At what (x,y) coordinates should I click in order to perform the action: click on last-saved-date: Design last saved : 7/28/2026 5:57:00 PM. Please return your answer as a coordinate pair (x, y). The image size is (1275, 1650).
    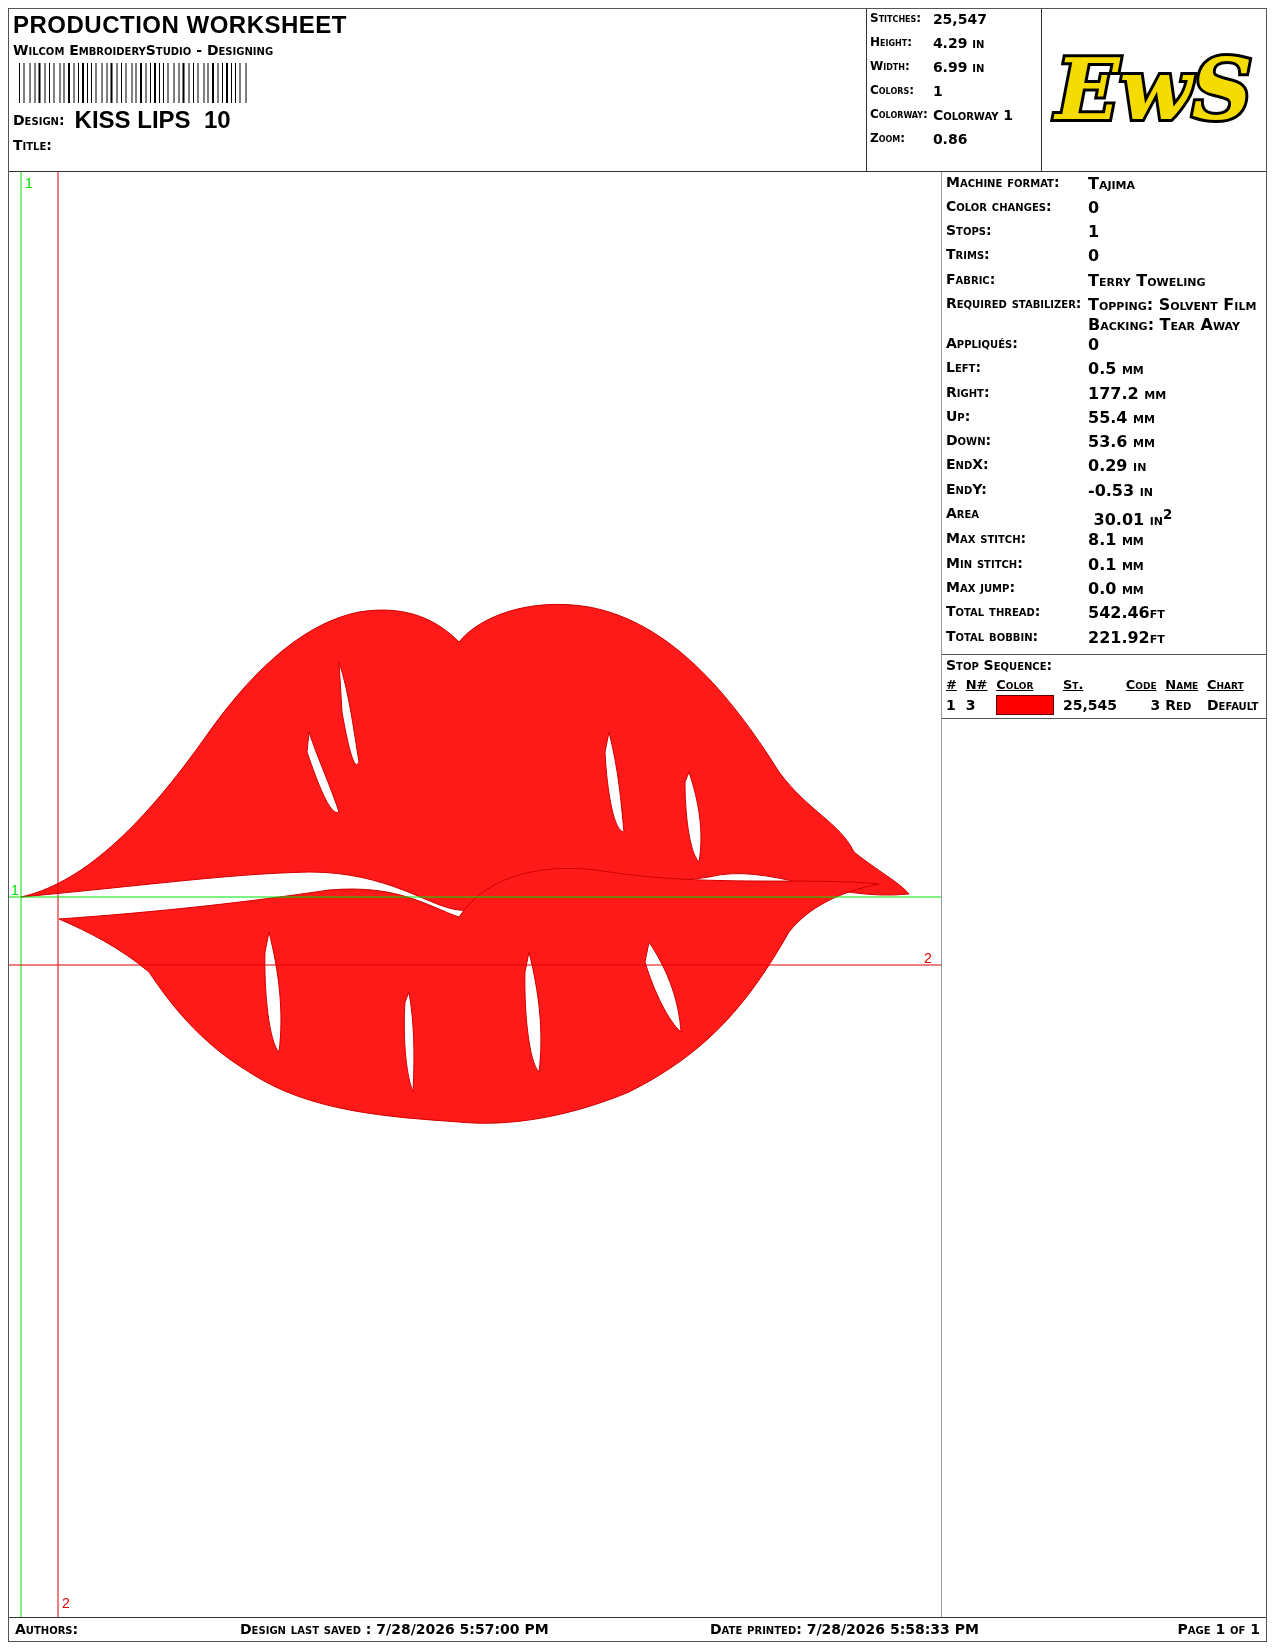
    Looking at the image, I should click on (395, 1629).